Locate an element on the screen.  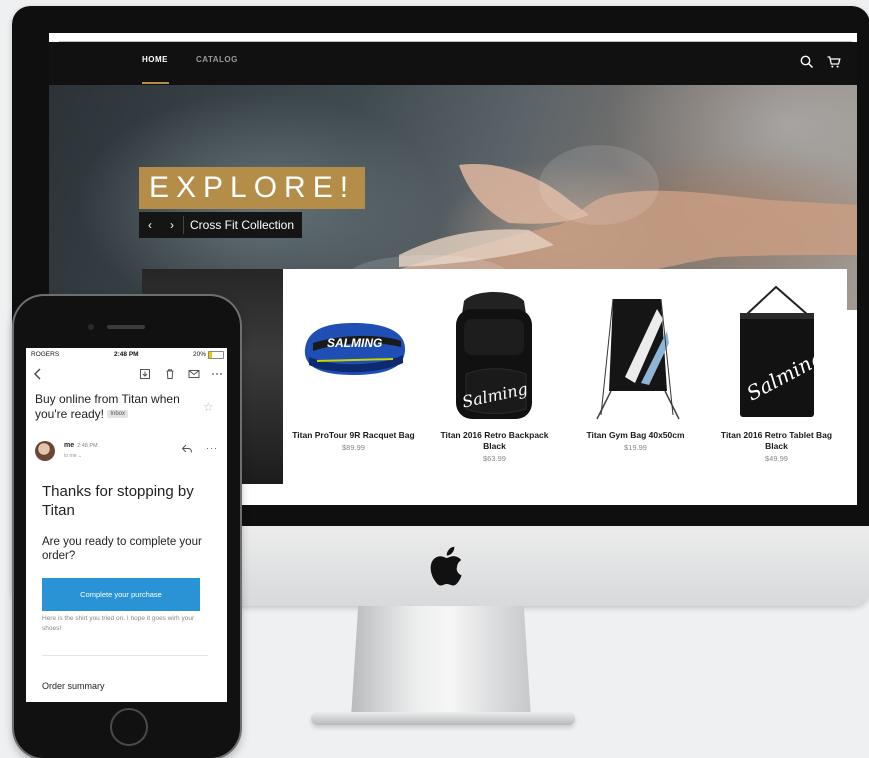
hero-slider-controls: ‹ › Cross Fit Collection is located at coordinates (221, 225).